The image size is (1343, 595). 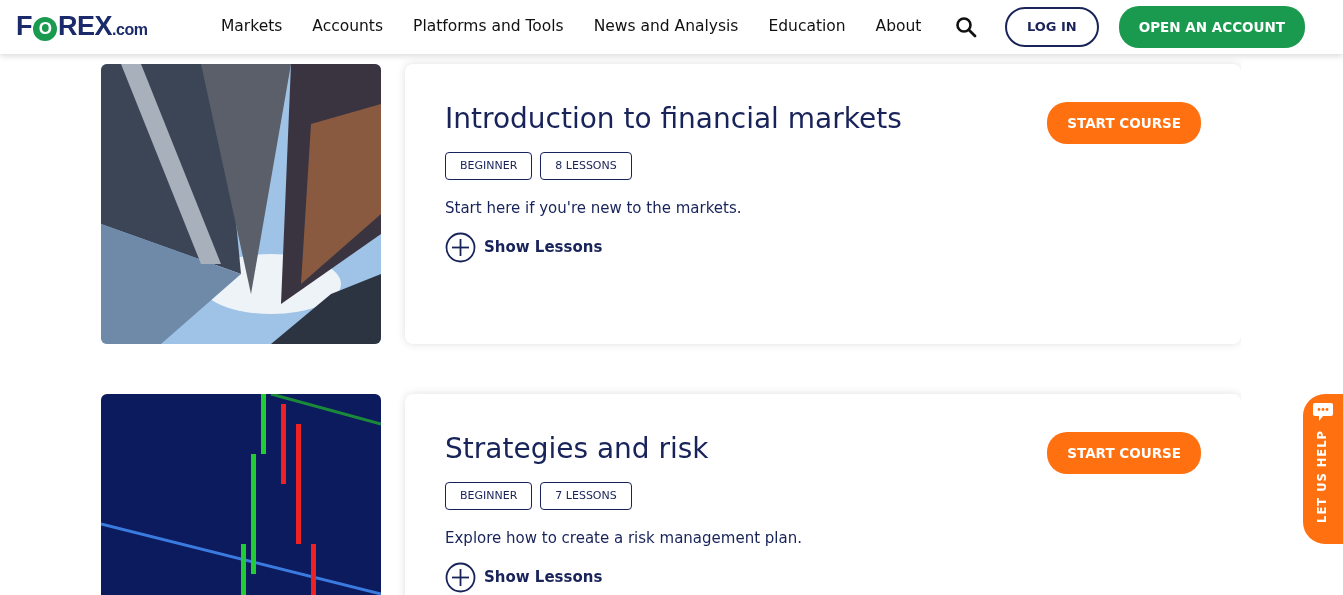 What do you see at coordinates (577, 449) in the screenshot?
I see `course-title: Strategies and risk` at bounding box center [577, 449].